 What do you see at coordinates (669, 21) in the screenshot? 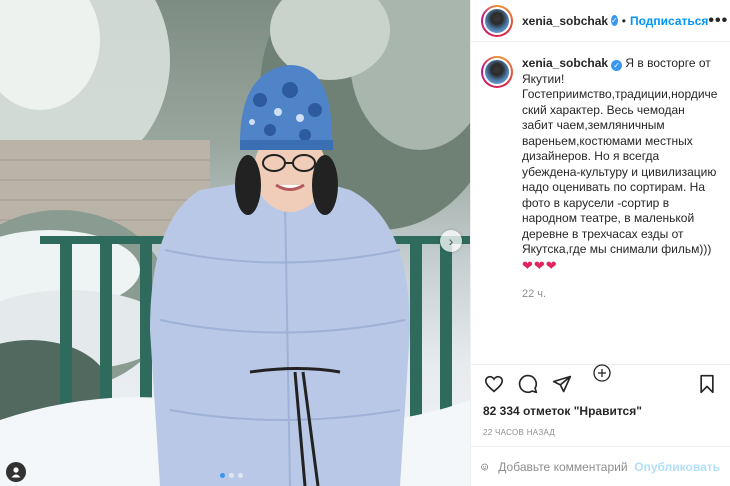
I see `follow-button: Подписаться` at bounding box center [669, 21].